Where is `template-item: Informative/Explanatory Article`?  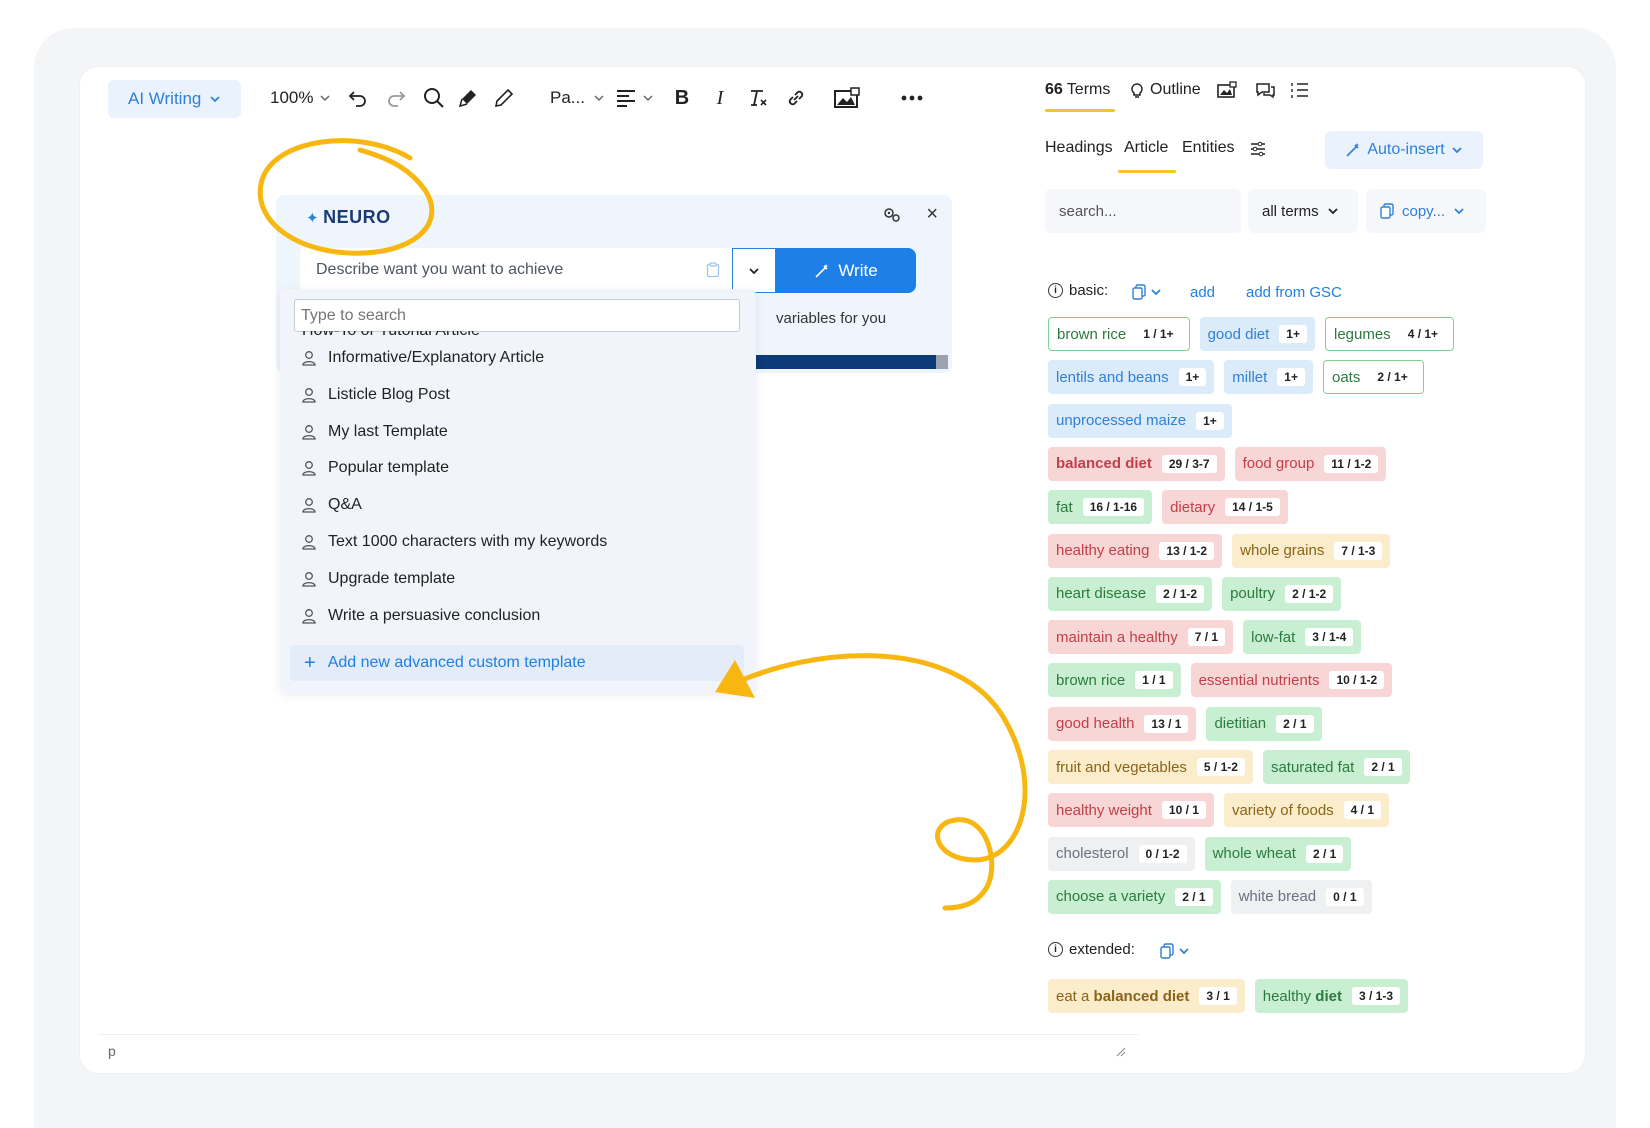
template-item: Informative/Explanatory Article is located at coordinates (423, 358).